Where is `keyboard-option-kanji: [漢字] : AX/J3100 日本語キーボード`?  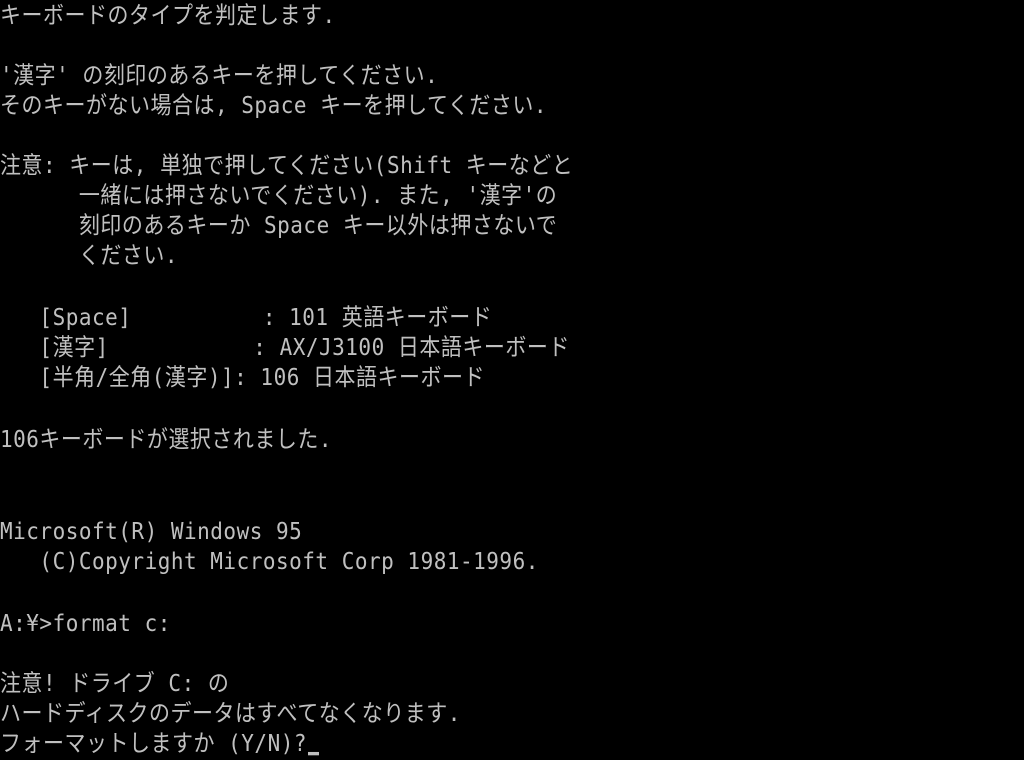 keyboard-option-kanji: [漢字] : AX/J3100 日本語キーボード is located at coordinates (285, 347).